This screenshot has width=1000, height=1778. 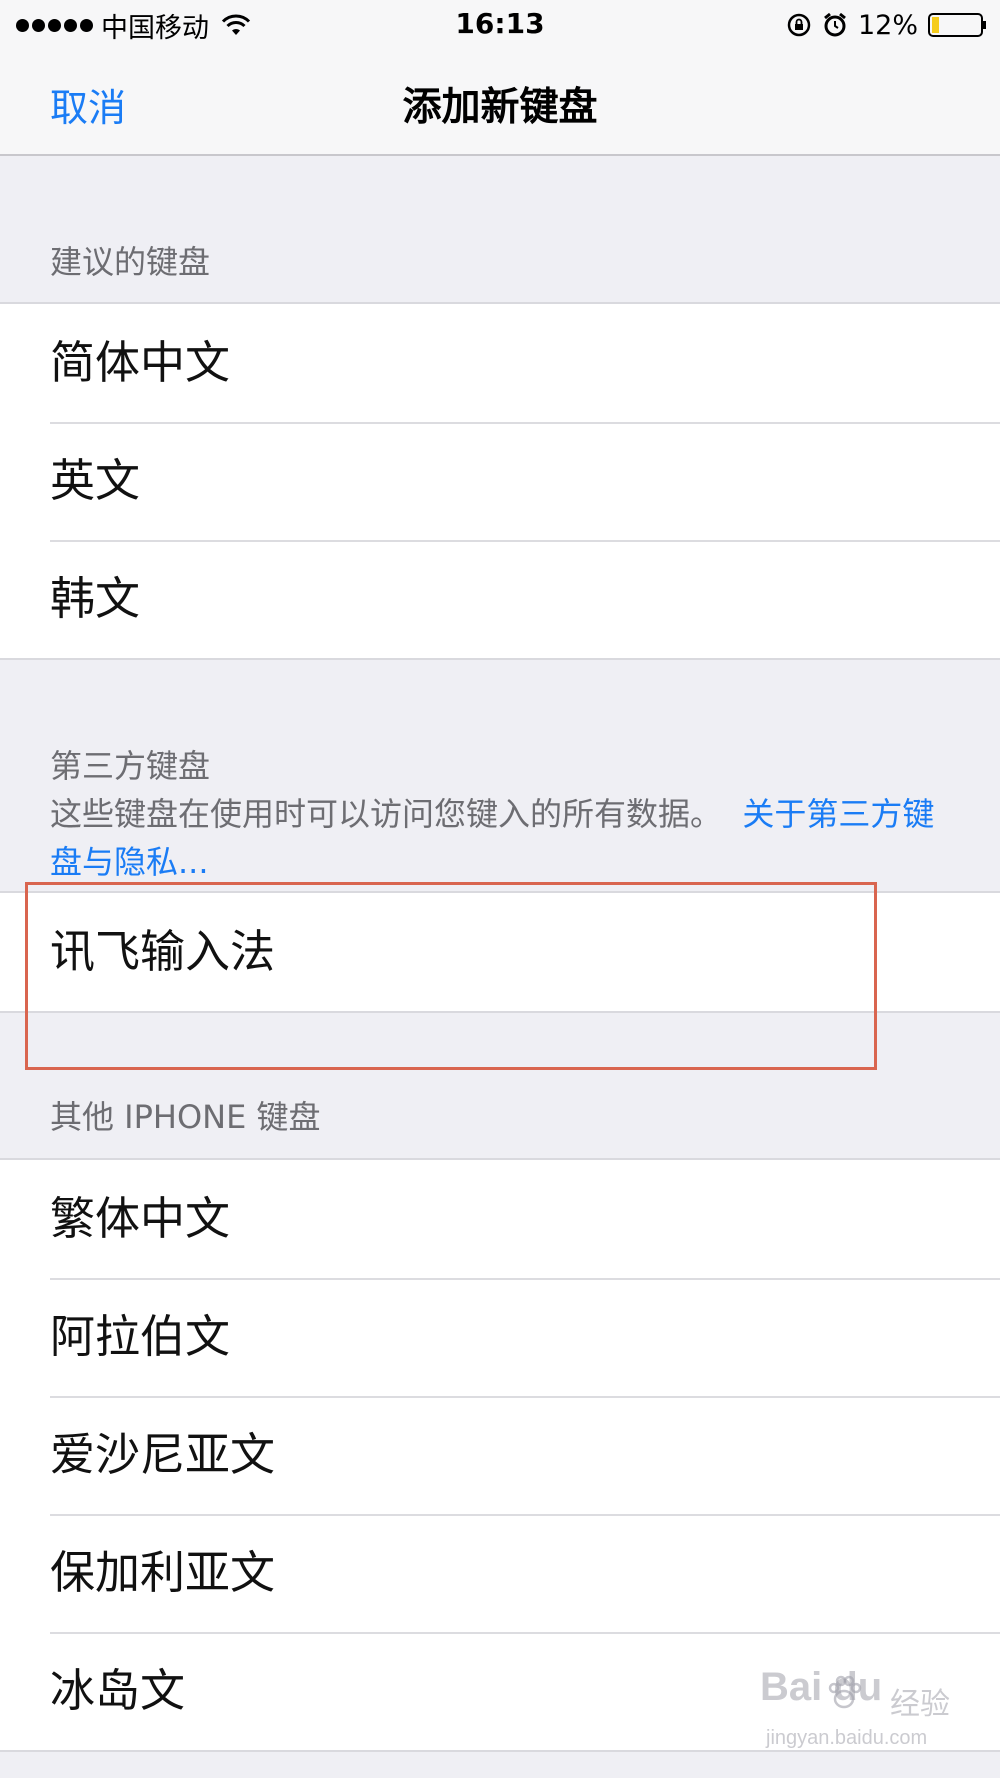 What do you see at coordinates (95, 598) in the screenshot?
I see `keyboard-item-label: 韩文` at bounding box center [95, 598].